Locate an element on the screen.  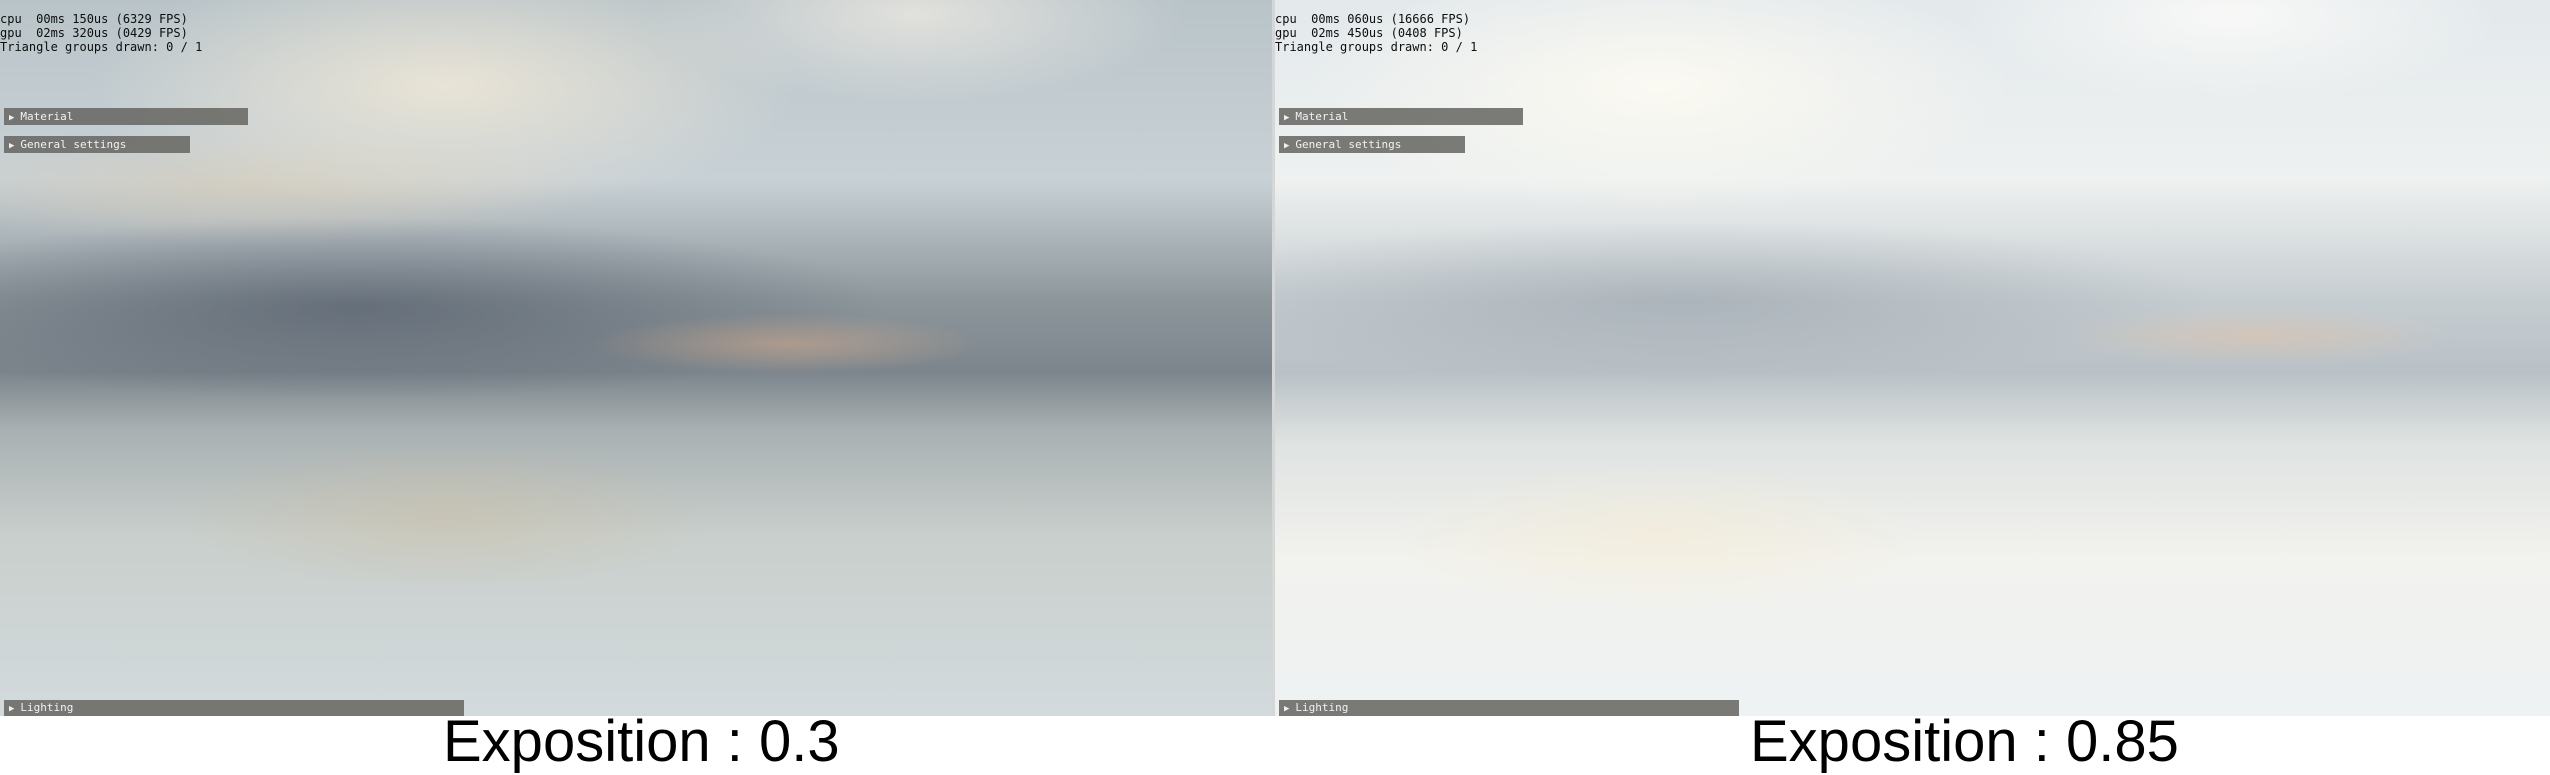
gpu-time: gpu 02ms 320us (0429 FPS) is located at coordinates (94, 33).